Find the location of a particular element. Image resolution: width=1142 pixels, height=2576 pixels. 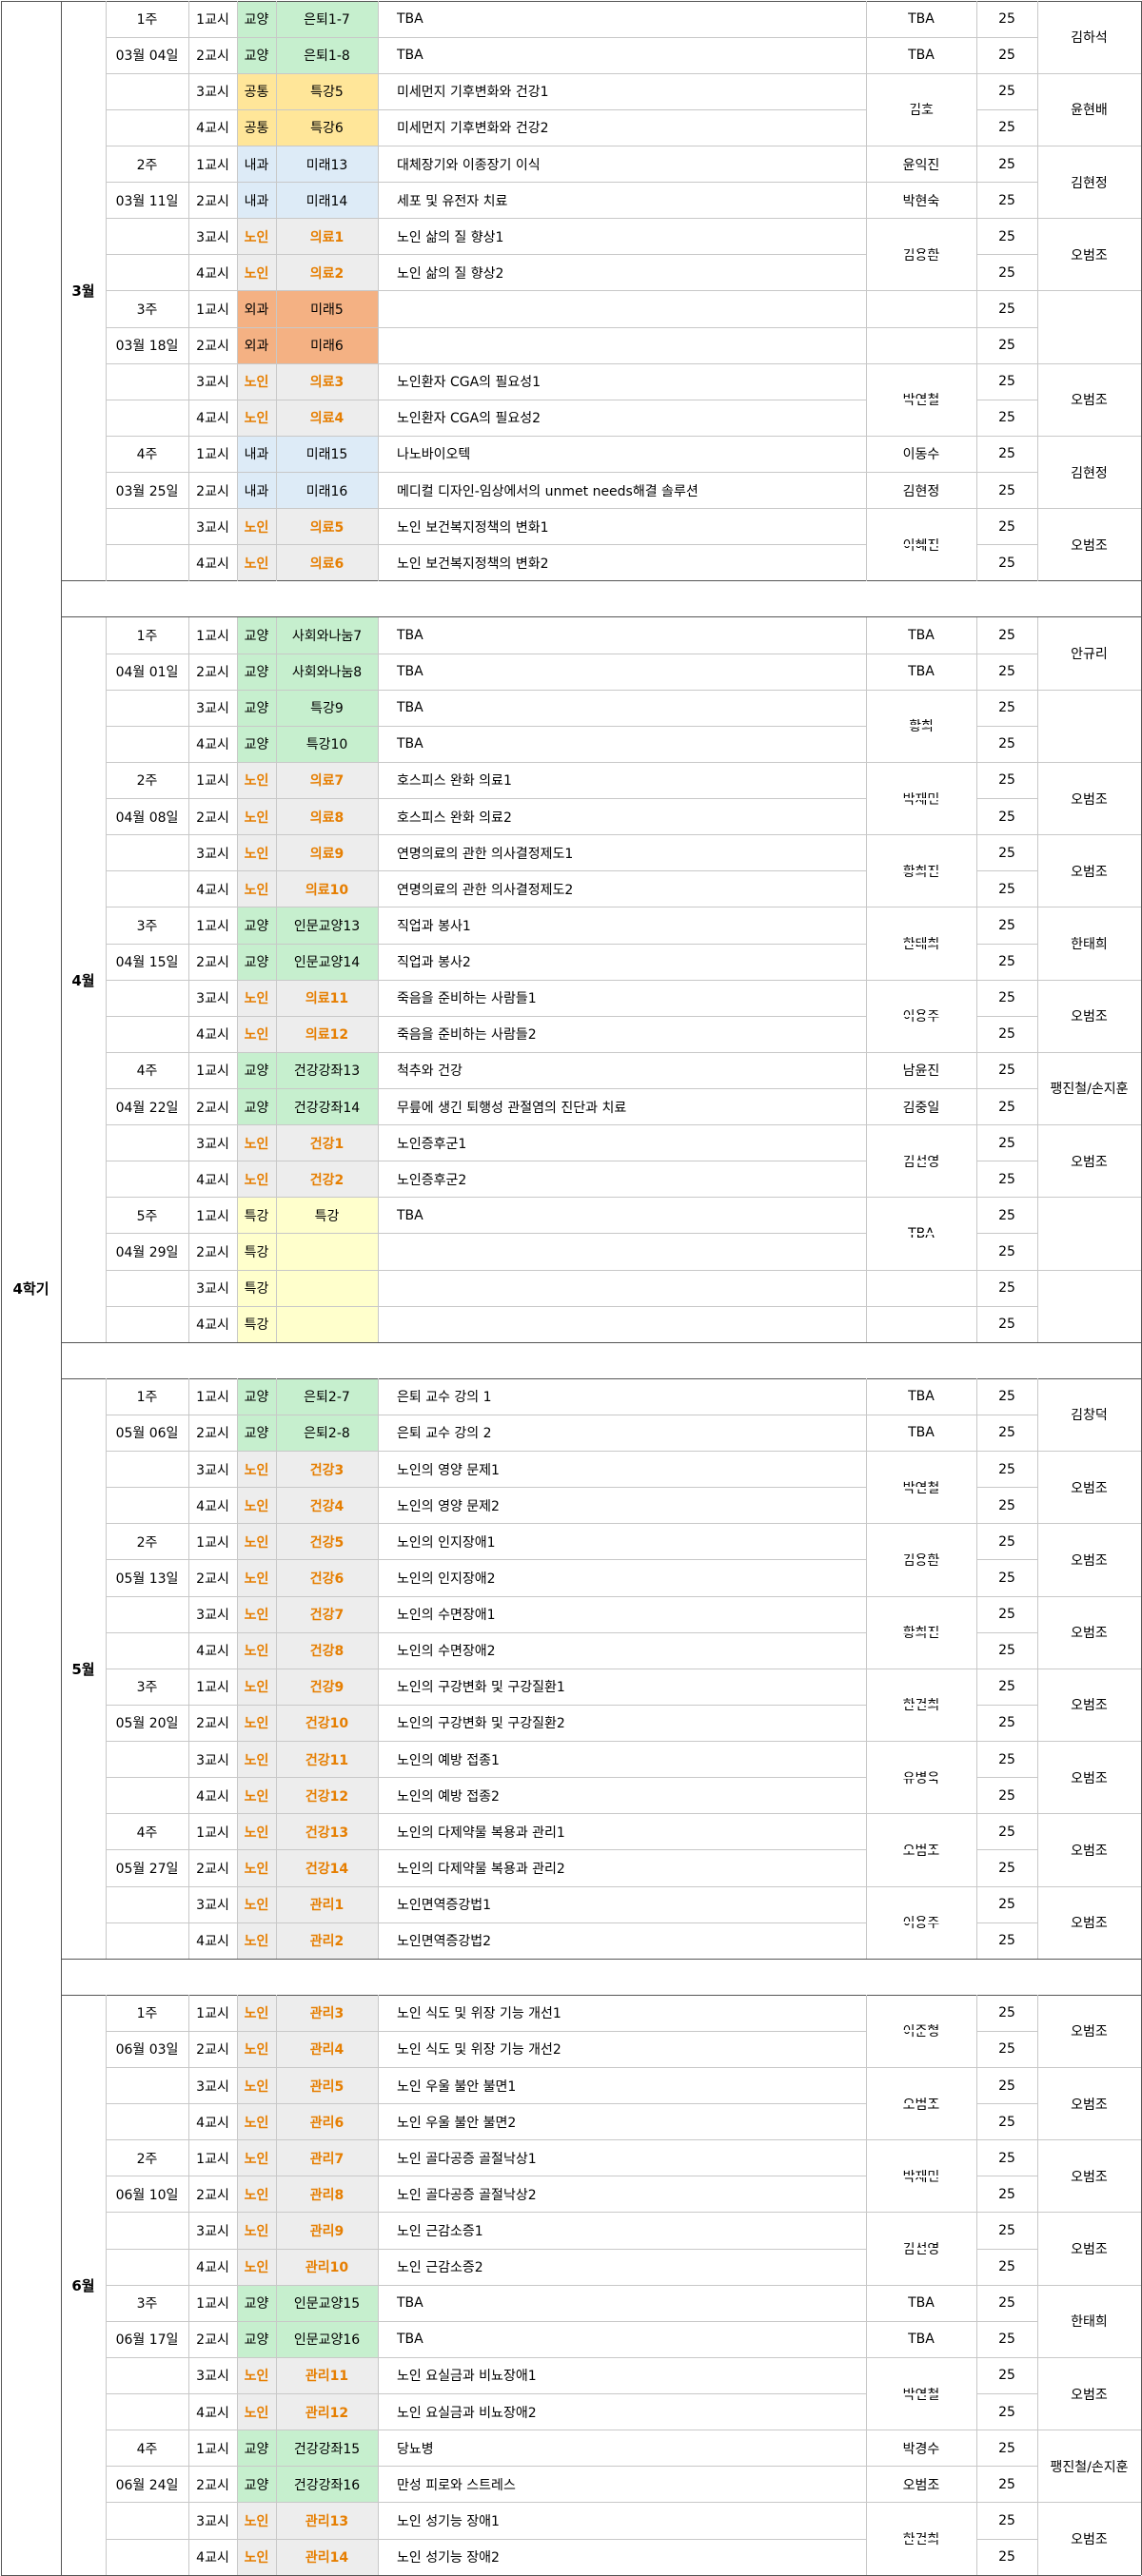

subject-cell: 특강6 is located at coordinates (327, 128).